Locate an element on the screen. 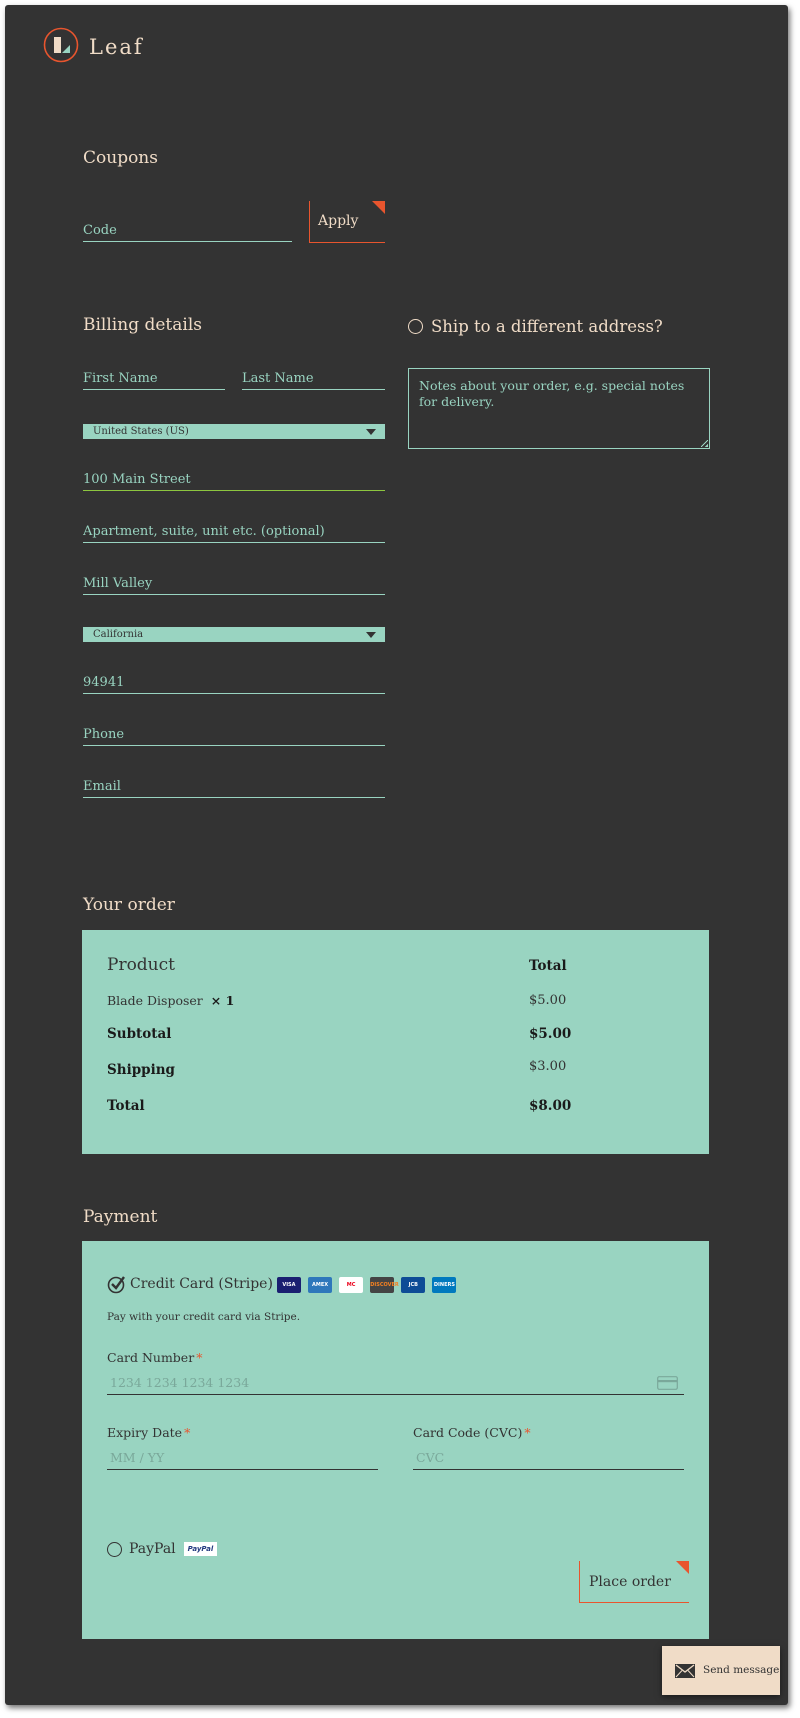 This screenshot has width=800, height=1718. apartment-input: Apartment, suite, unit etc. (optional) is located at coordinates (234, 533).